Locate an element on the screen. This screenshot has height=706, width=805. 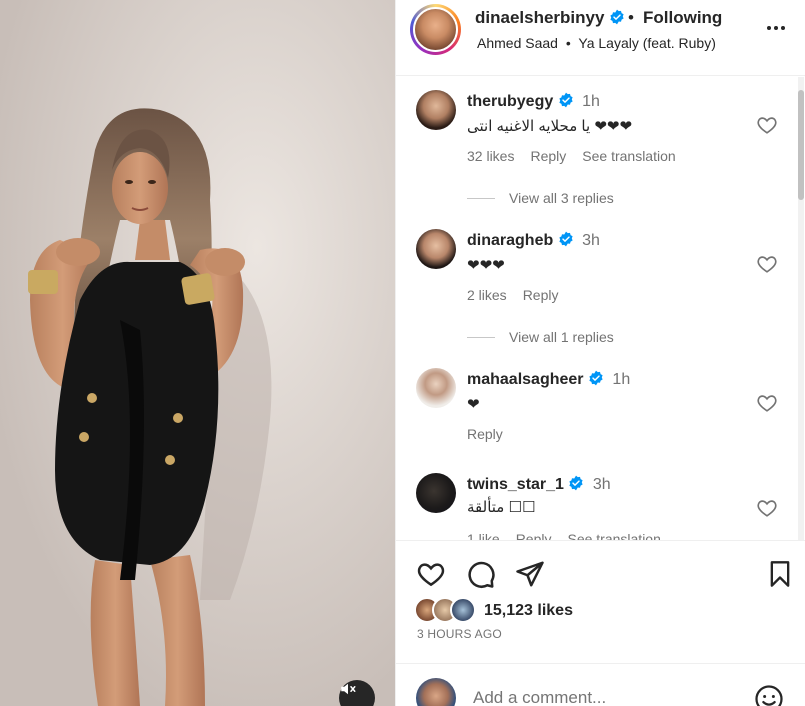
comment-input is located at coordinates (603, 697).